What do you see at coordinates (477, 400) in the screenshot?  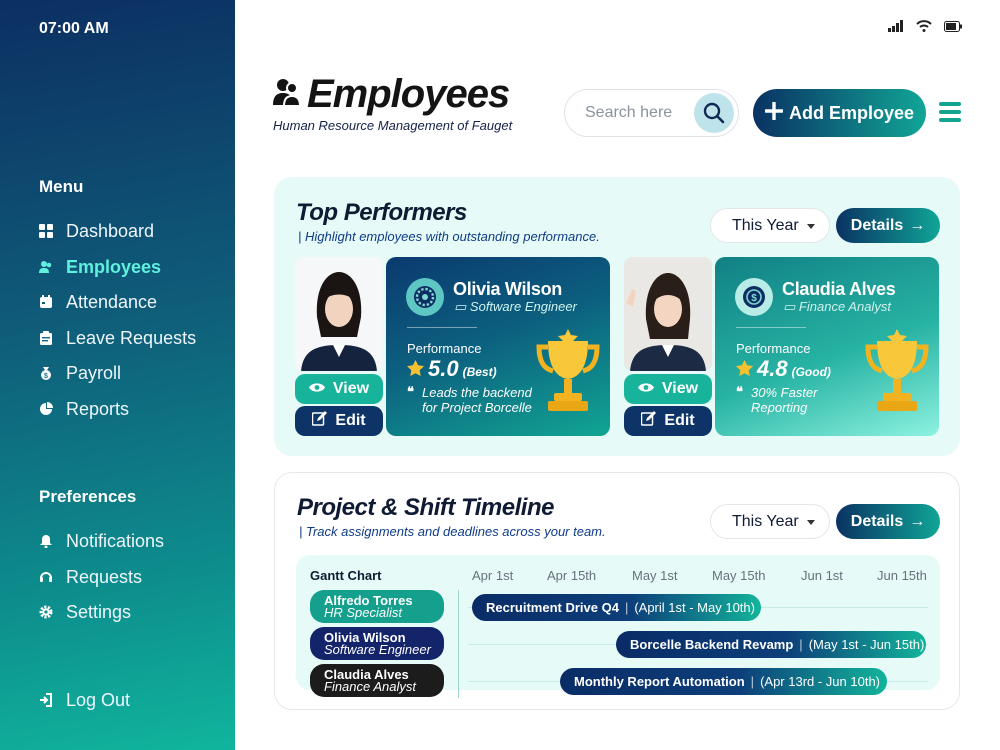 I see `performer-note: Leads the backend for Project Borcelle` at bounding box center [477, 400].